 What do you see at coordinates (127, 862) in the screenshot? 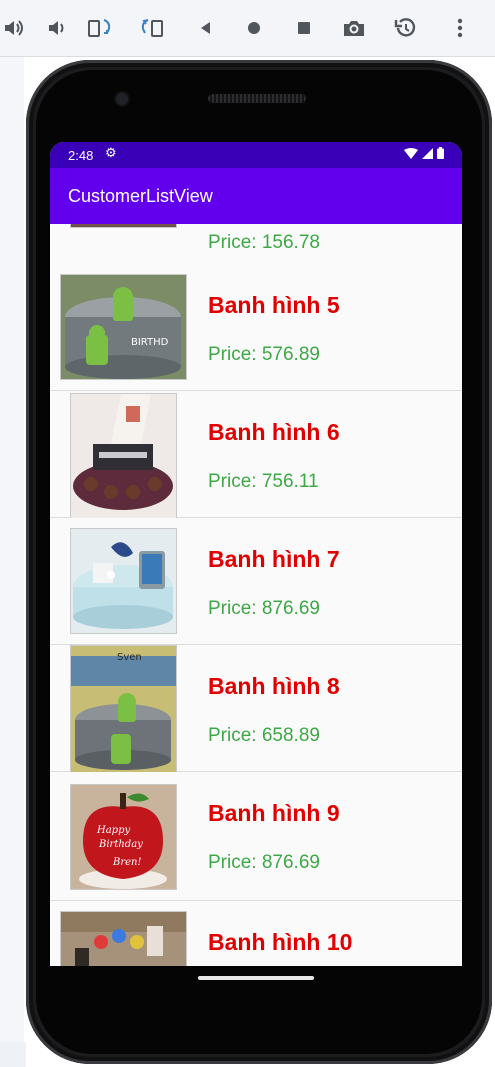
I see `svg-text: Bren!` at bounding box center [127, 862].